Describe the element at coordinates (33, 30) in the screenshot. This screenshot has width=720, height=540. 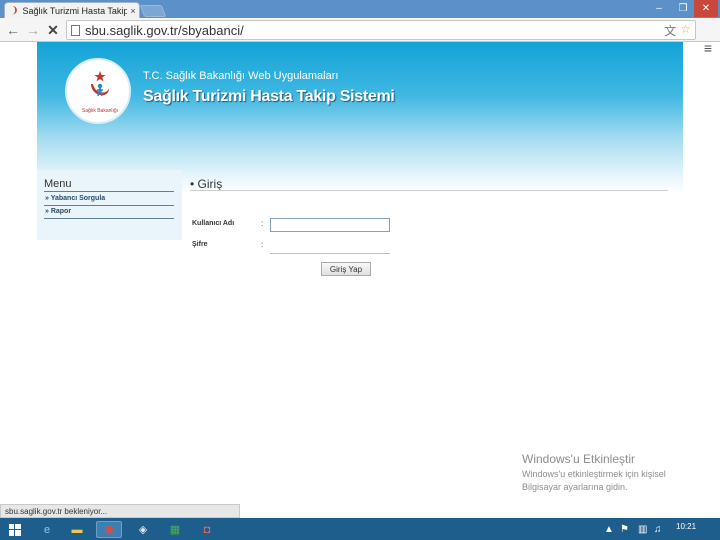
I see `forward-arrow-icon: →` at that location.